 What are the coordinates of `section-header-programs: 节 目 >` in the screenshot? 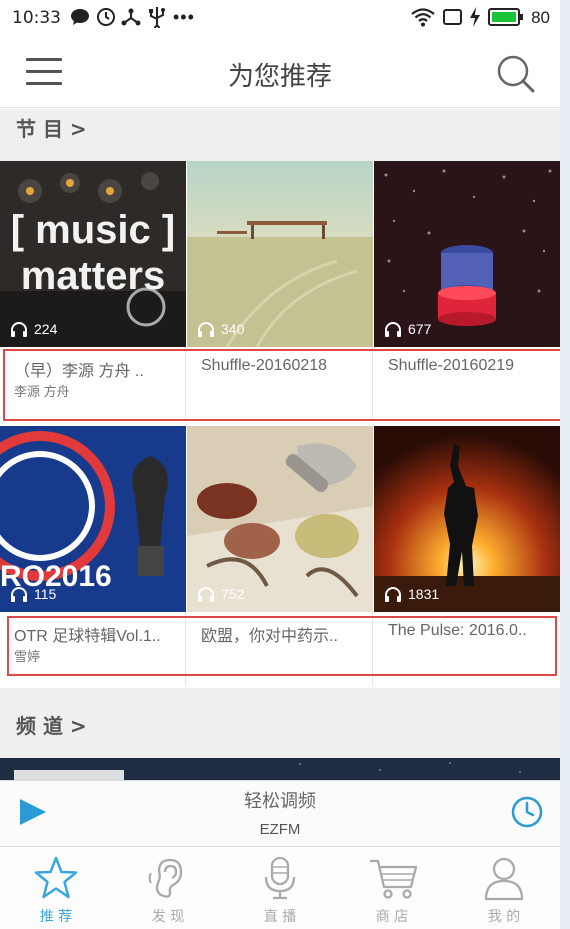 It's located at (280, 135).